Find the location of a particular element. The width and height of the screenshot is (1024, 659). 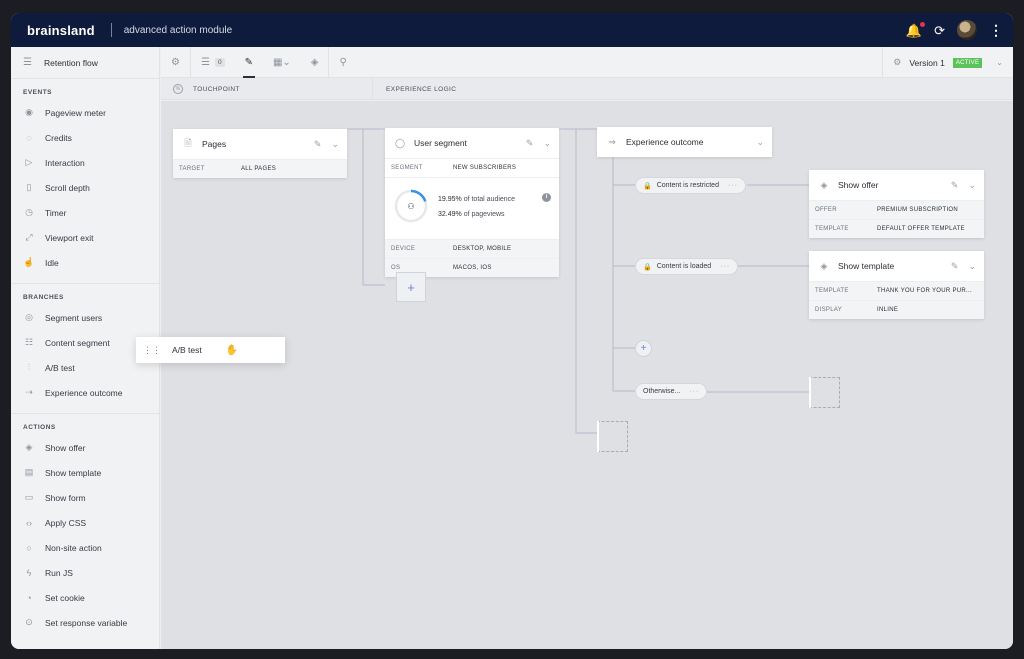

stats-tool: ▦⌄ is located at coordinates (282, 62).